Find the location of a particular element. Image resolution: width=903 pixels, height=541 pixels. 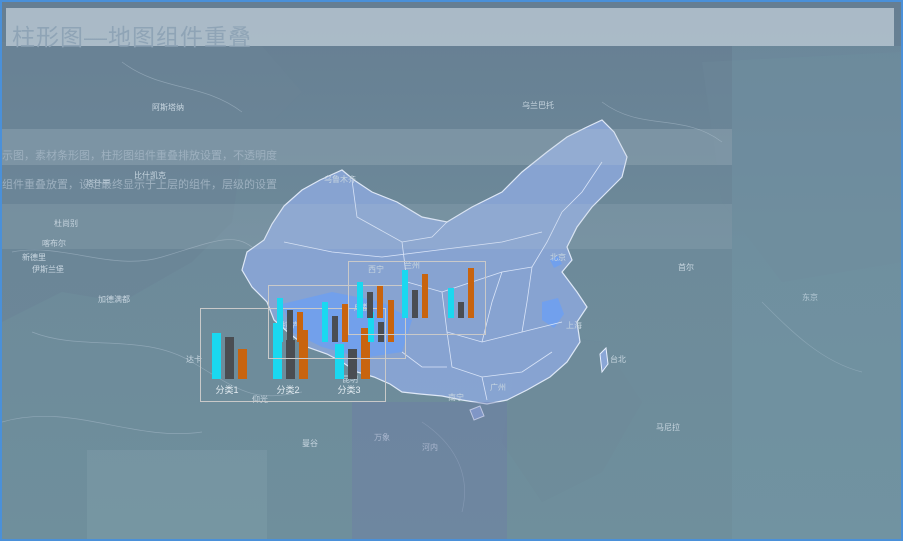

map-place-label: 新德里 is located at coordinates (34, 257).